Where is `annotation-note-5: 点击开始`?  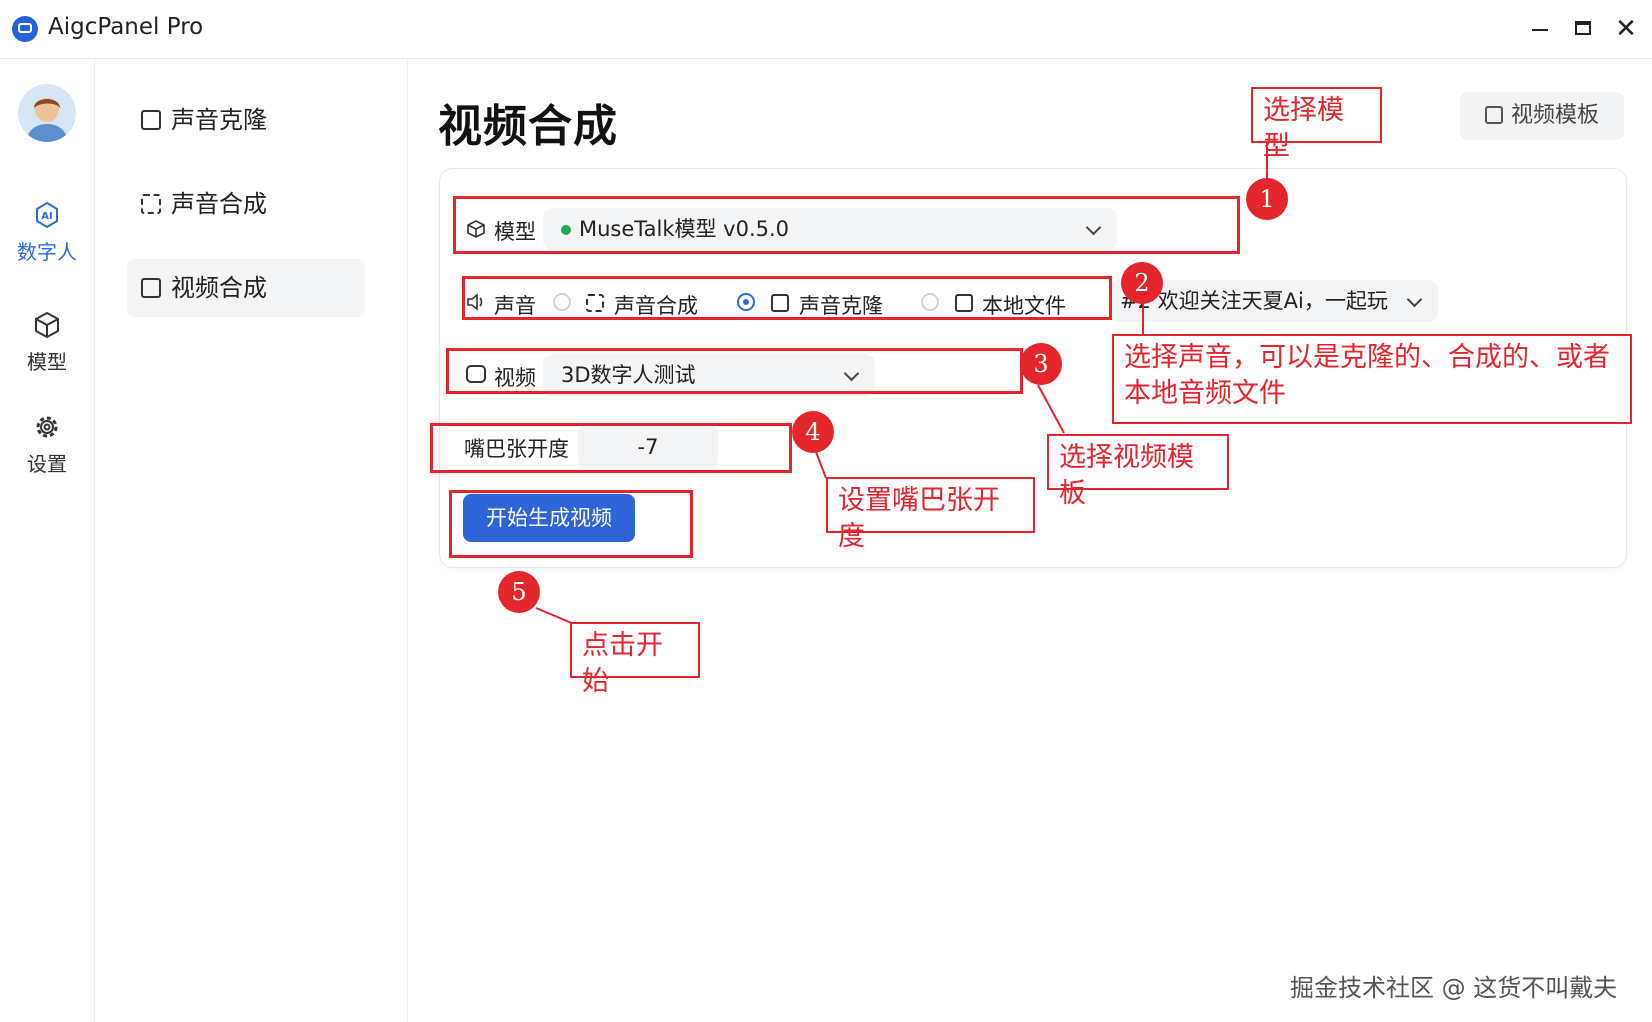 annotation-note-5: 点击开始 is located at coordinates (635, 659).